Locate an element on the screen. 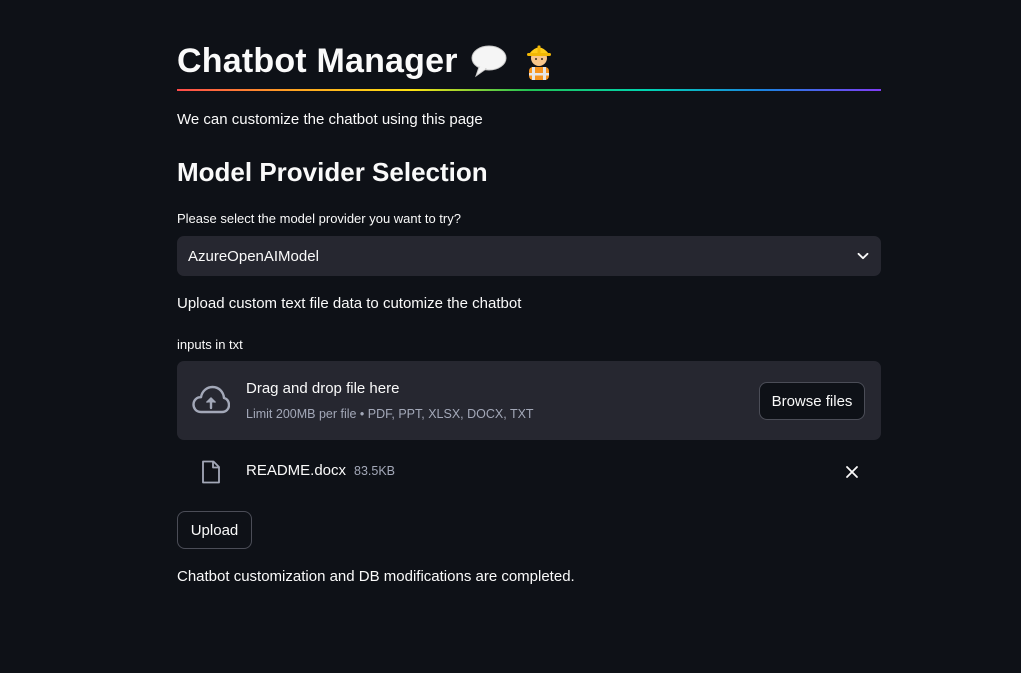 This screenshot has height=673, width=1021. construction-worker-icon is located at coordinates (538, 62).